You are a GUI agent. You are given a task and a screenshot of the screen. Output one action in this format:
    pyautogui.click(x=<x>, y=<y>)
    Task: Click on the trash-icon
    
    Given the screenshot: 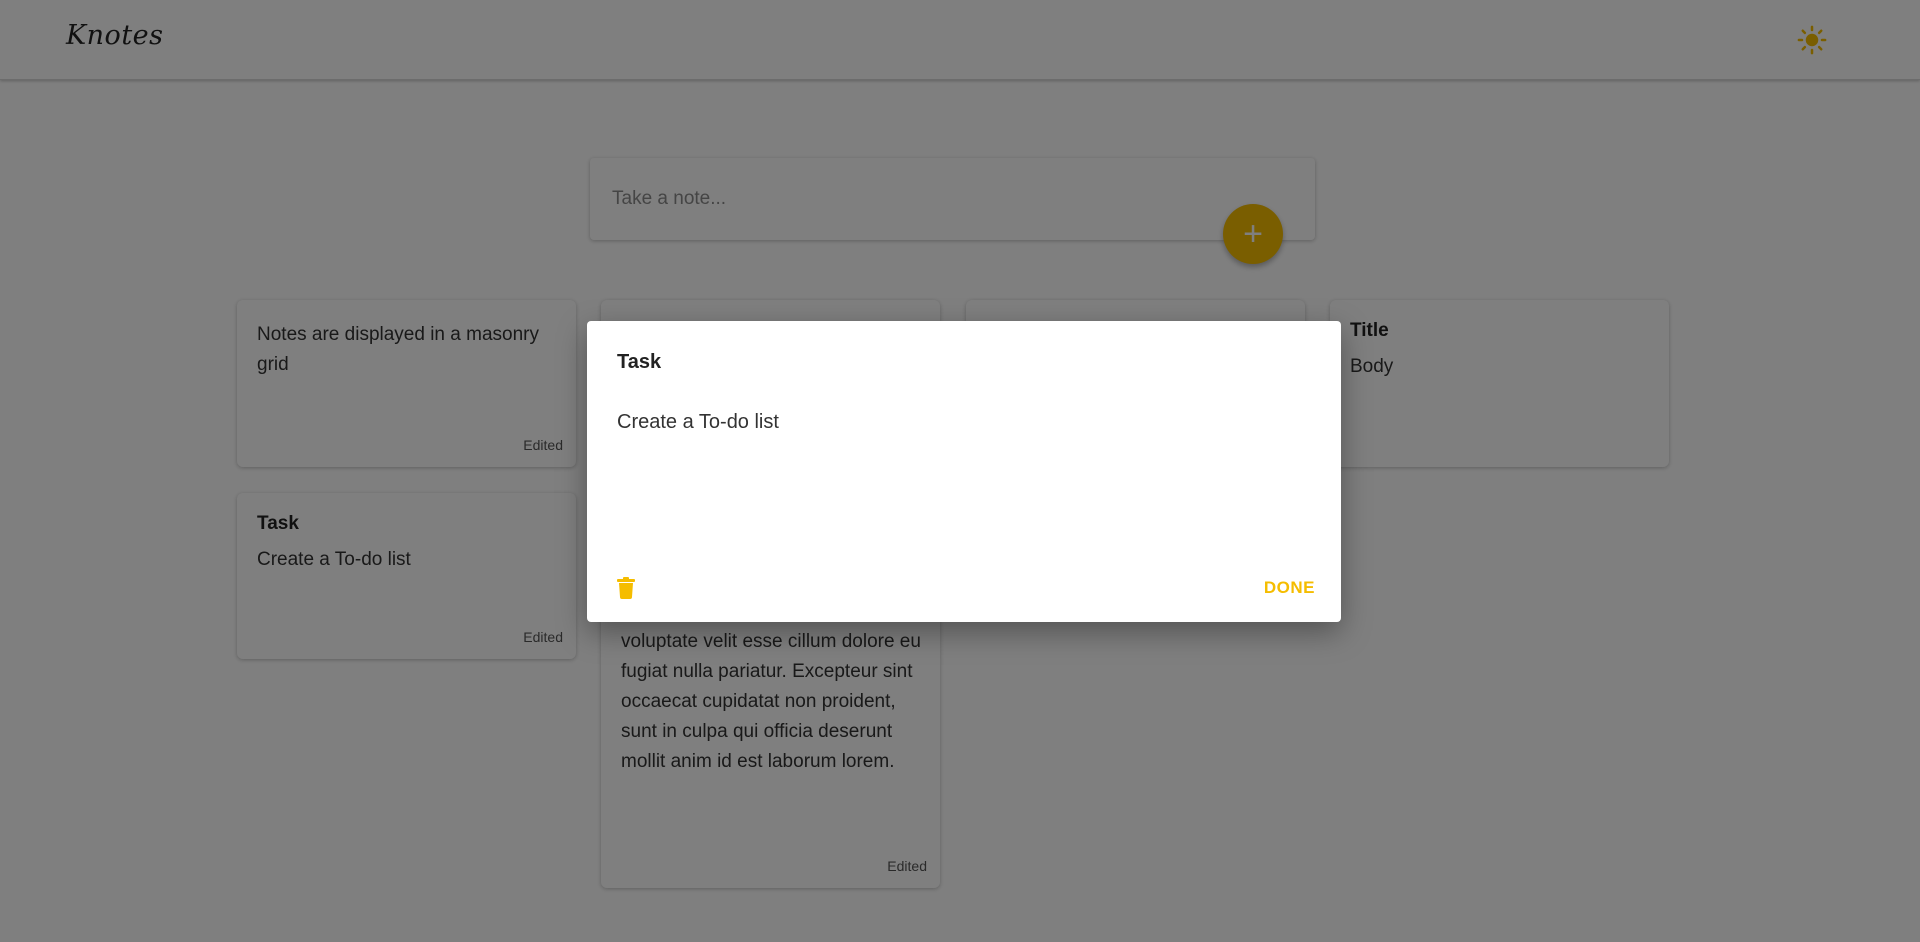 What is the action you would take?
    pyautogui.click(x=626, y=588)
    